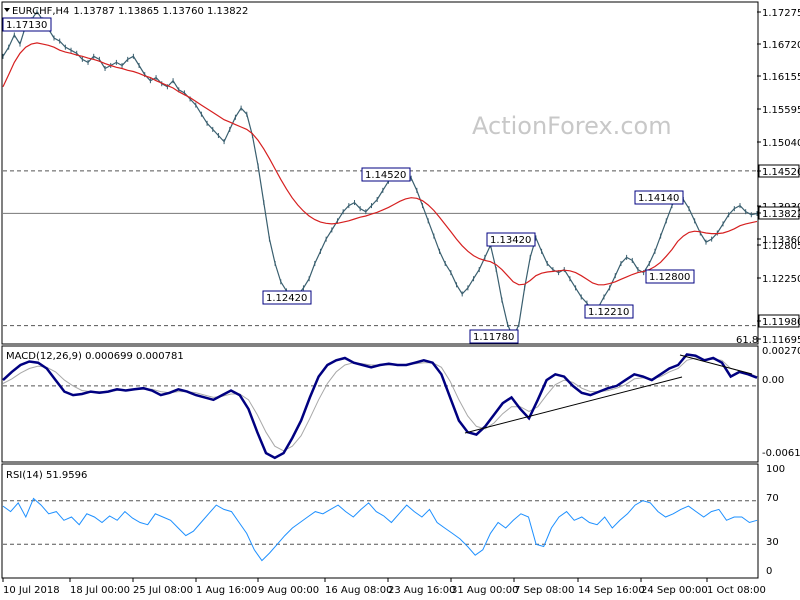  I want to click on time-axis-tick-label: 24 Sep 00:00, so click(674, 590).